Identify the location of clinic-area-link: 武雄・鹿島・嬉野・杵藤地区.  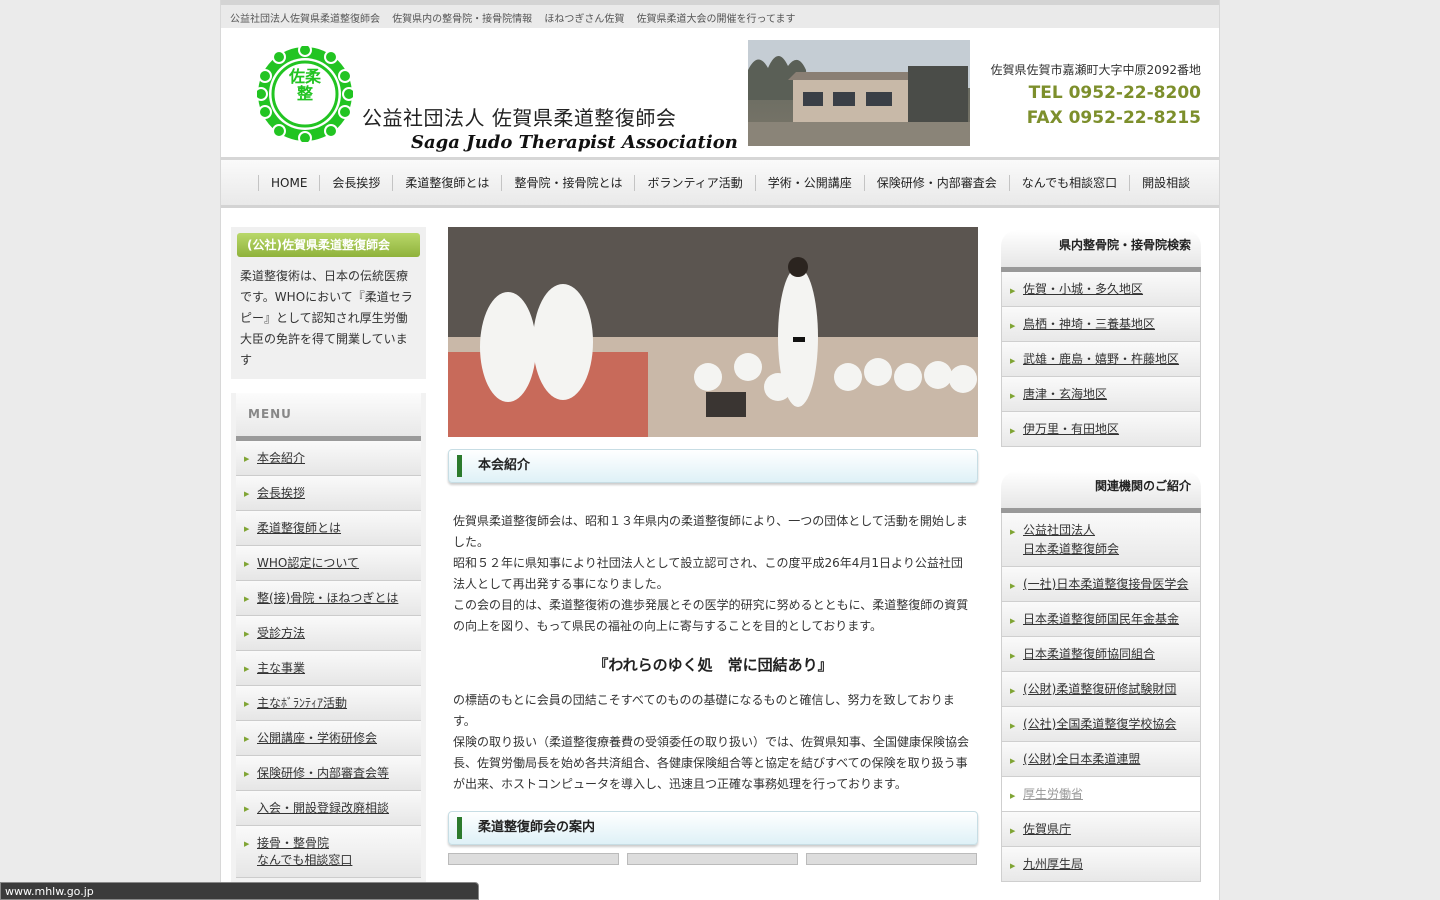
(1101, 359).